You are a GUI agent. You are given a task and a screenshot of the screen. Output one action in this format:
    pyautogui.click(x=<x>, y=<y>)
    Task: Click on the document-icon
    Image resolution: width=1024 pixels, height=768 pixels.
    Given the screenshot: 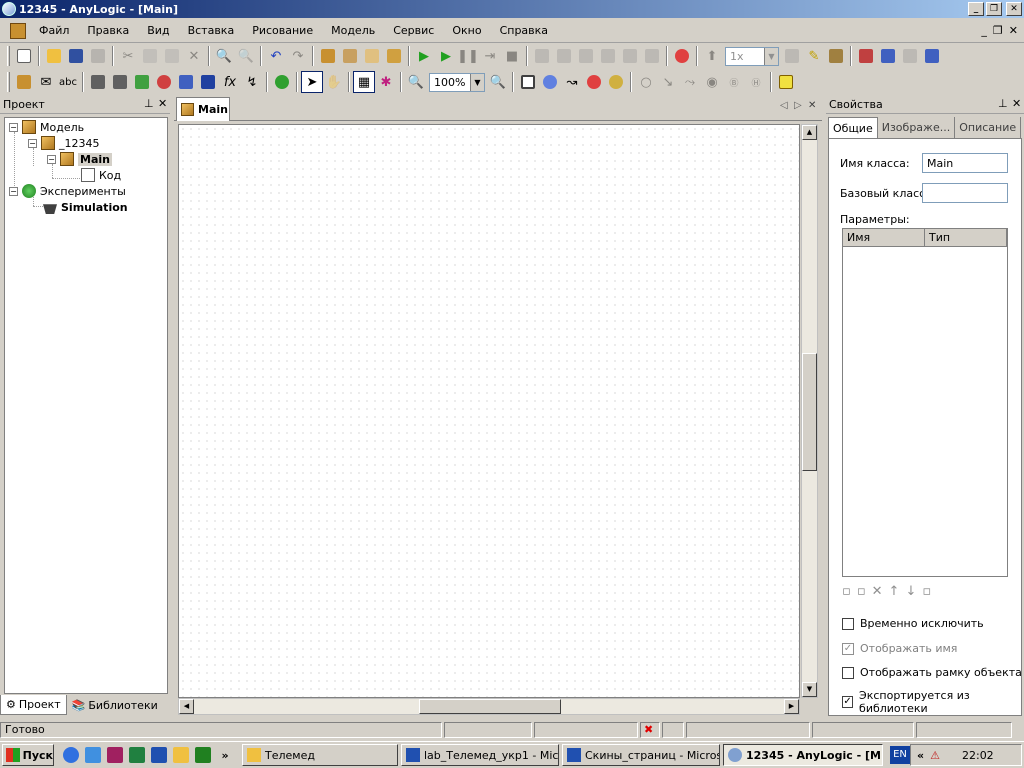 What is the action you would take?
    pyautogui.click(x=18, y=30)
    